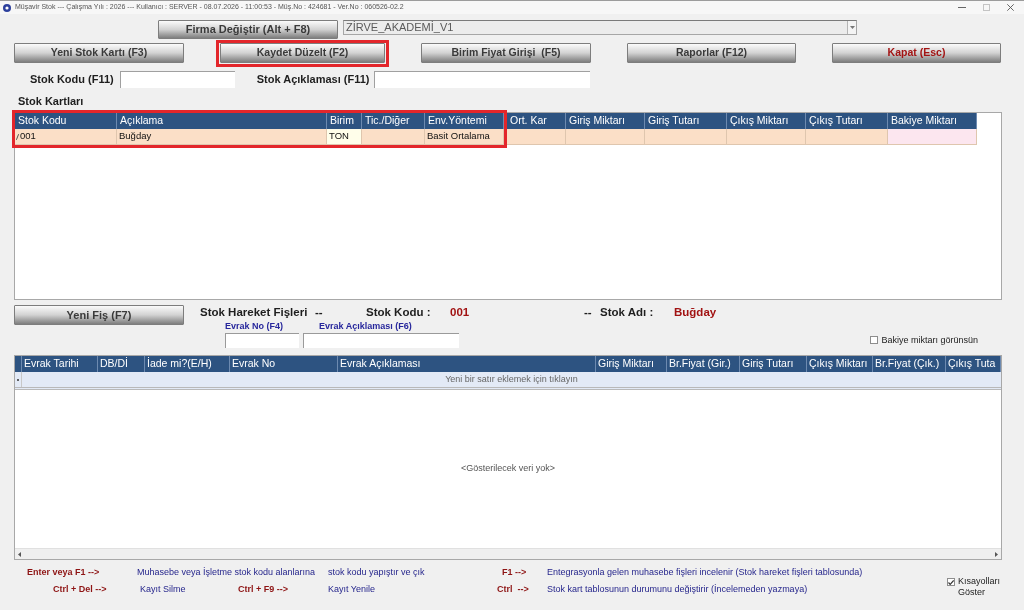 The image size is (1024, 610). I want to click on shortcut-key: Enter veya F1 -->, so click(63, 572).